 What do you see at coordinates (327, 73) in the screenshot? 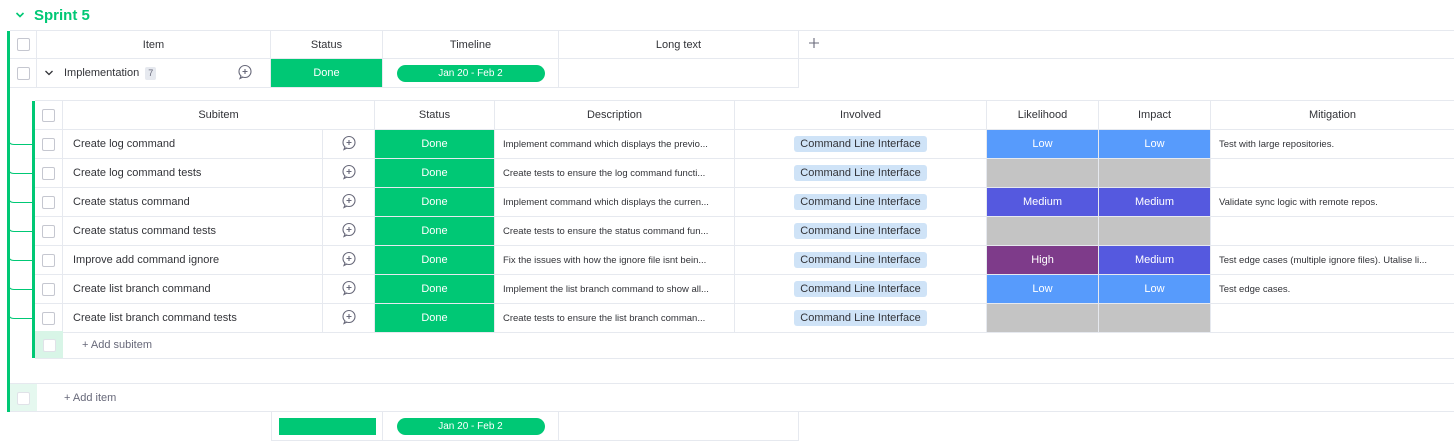
I see `item-status: Done` at bounding box center [327, 73].